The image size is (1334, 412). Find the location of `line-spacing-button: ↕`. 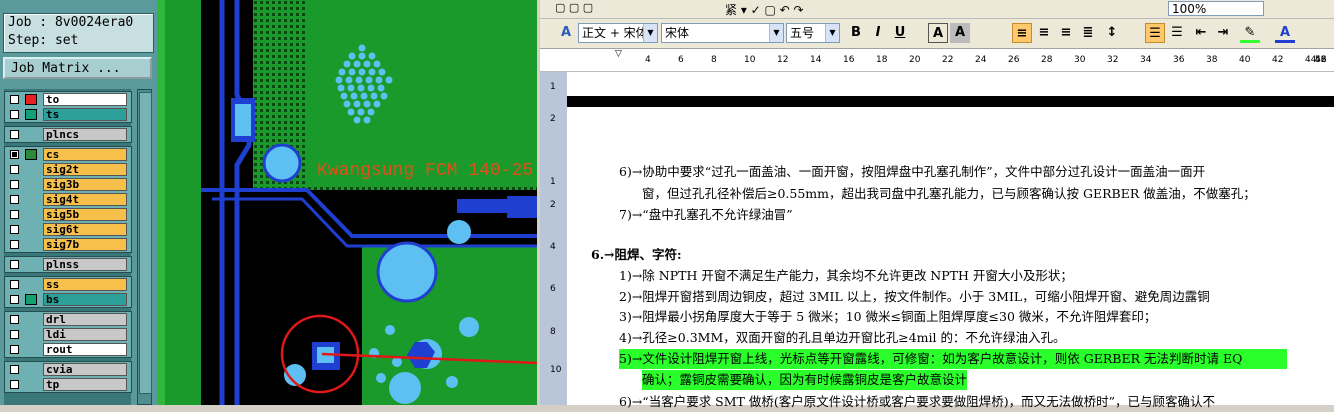

line-spacing-button: ↕ is located at coordinates (1112, 33).